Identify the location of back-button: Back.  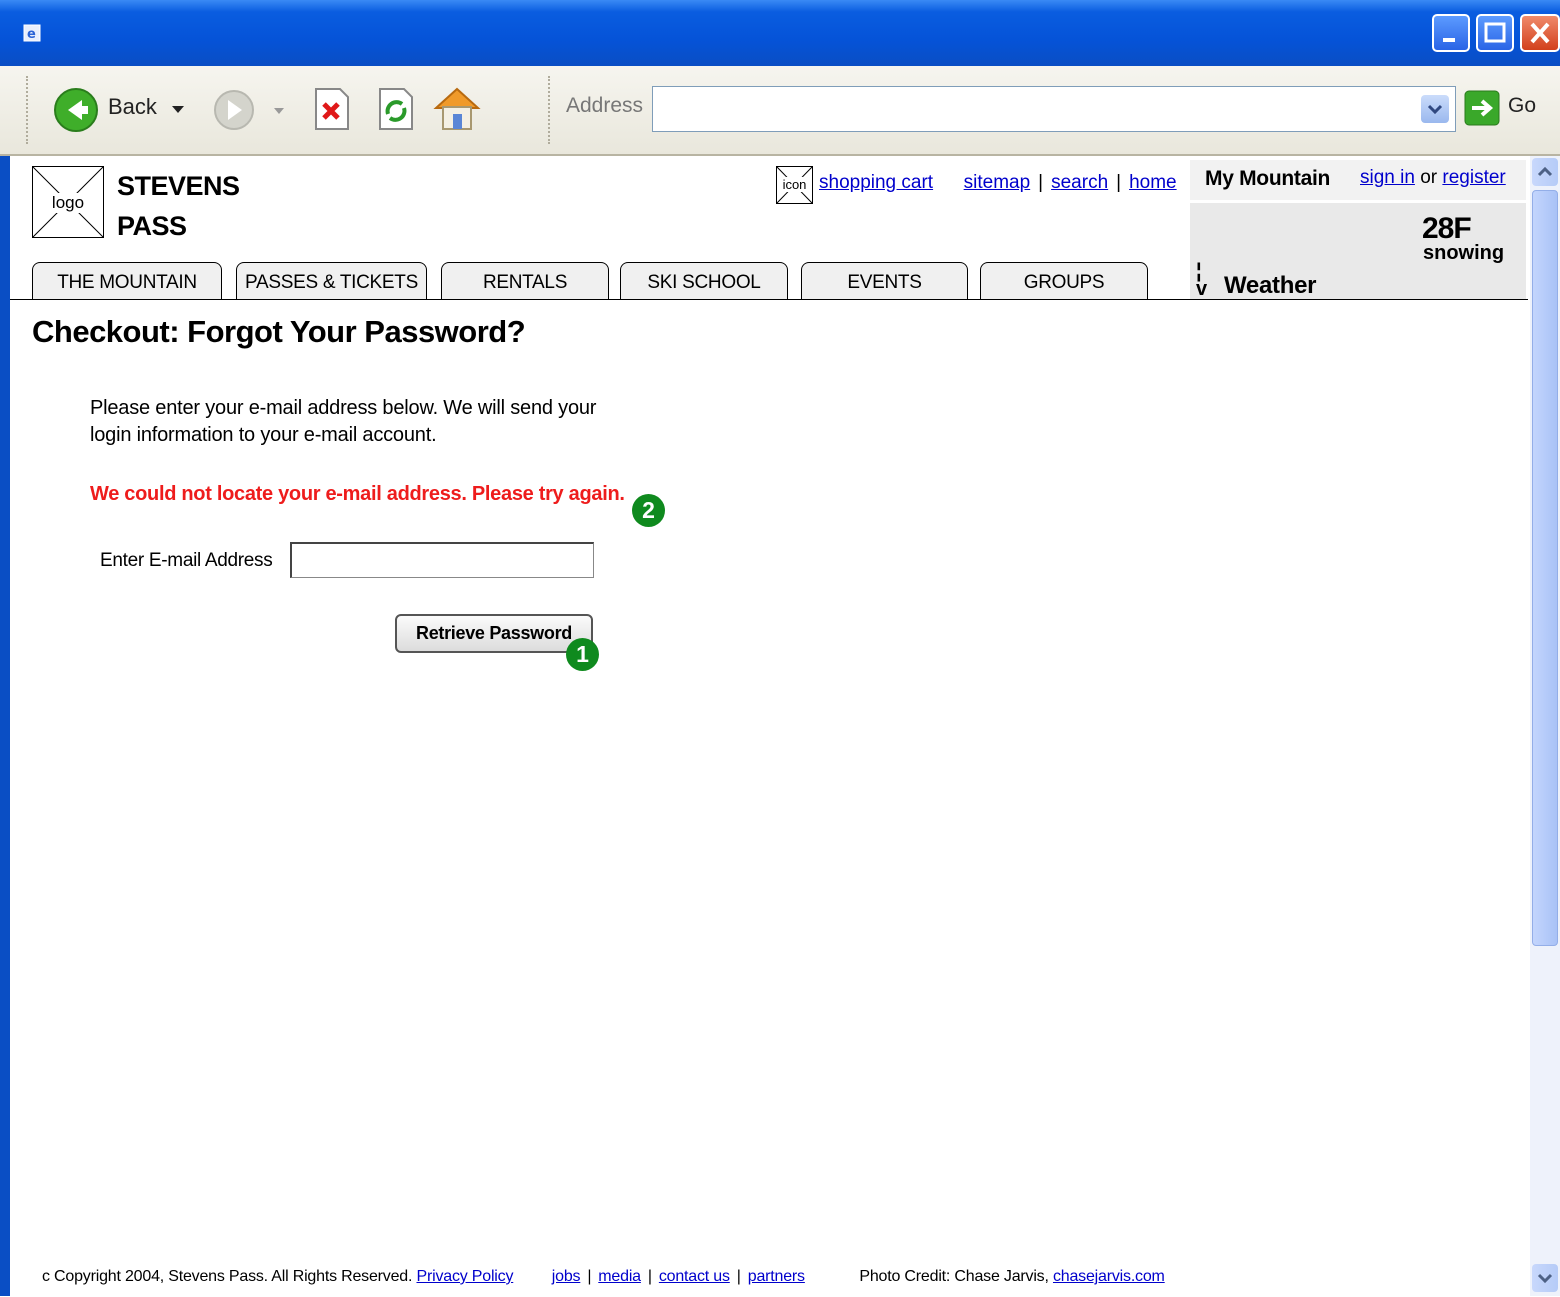
(132, 107).